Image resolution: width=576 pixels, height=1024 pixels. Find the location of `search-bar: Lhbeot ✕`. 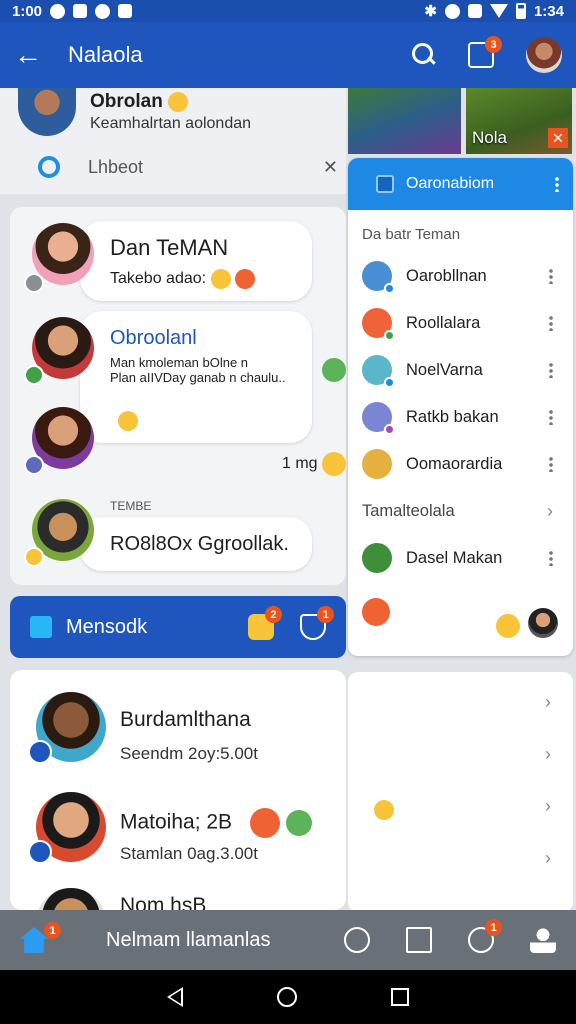

search-bar: Lhbeot ✕ is located at coordinates (188, 167).